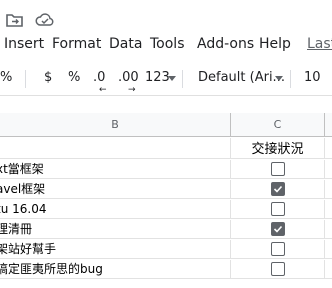 This screenshot has height=288, width=332. Describe the element at coordinates (172, 78) in the screenshot. I see `more-formats-chevron-down-icon` at that location.